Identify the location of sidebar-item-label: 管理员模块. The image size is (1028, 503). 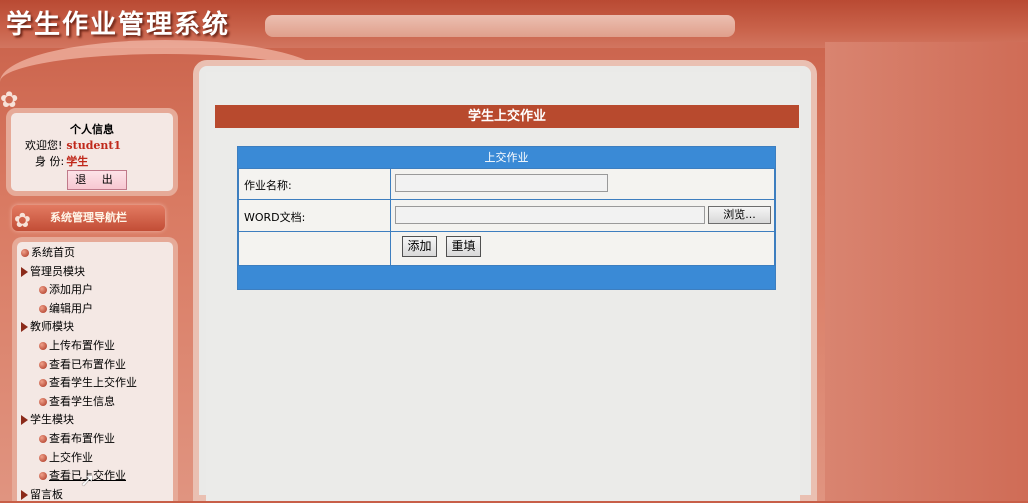
(57, 271).